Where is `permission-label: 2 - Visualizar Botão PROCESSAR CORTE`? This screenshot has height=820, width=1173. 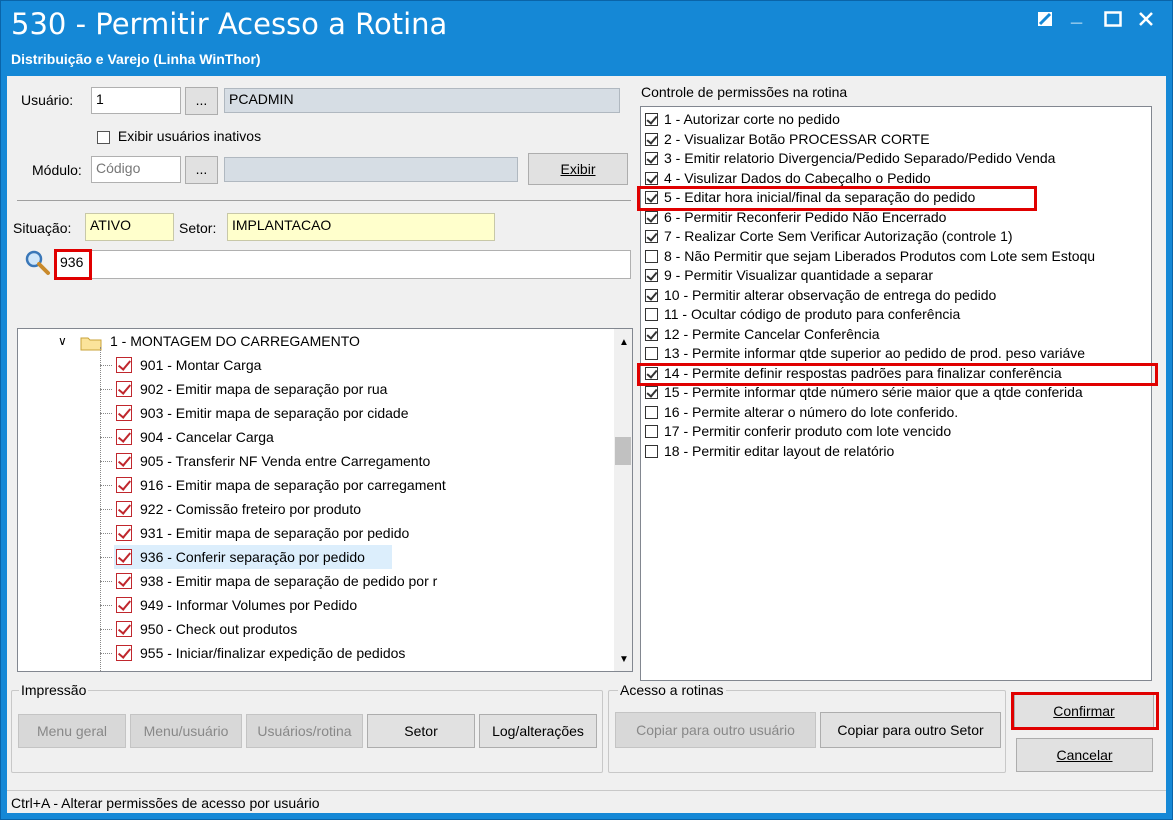
permission-label: 2 - Visualizar Botão PROCESSAR CORTE is located at coordinates (797, 138).